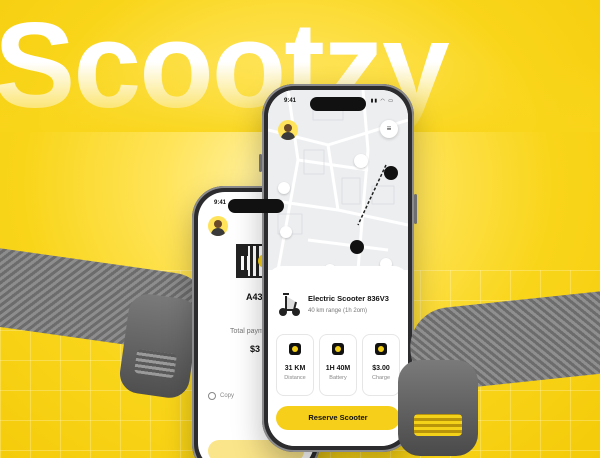 This screenshot has width=600, height=458. Describe the element at coordinates (155, 364) in the screenshot. I see `clamp-grip-left` at that location.